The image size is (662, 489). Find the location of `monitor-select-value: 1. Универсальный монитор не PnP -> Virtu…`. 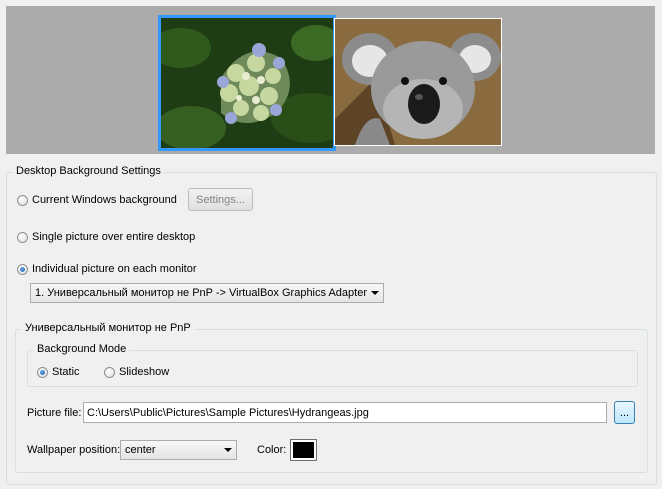

monitor-select-value: 1. Универсальный монитор не PnP -> Virtu… is located at coordinates (201, 293).